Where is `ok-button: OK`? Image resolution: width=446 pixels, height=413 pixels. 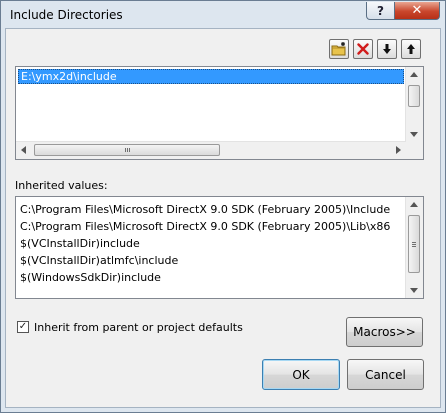
ok-button: OK is located at coordinates (301, 374).